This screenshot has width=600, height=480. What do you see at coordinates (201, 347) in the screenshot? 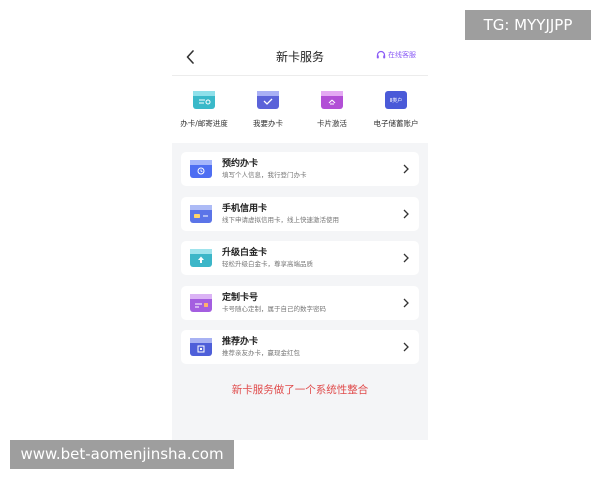
I see `referral-card-icon` at bounding box center [201, 347].